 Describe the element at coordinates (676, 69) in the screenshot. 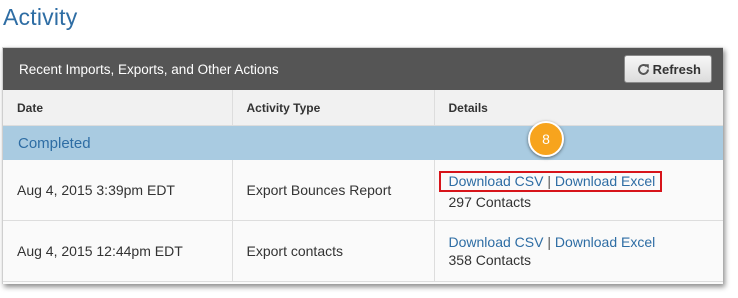

I see `refresh-label: Refresh` at that location.